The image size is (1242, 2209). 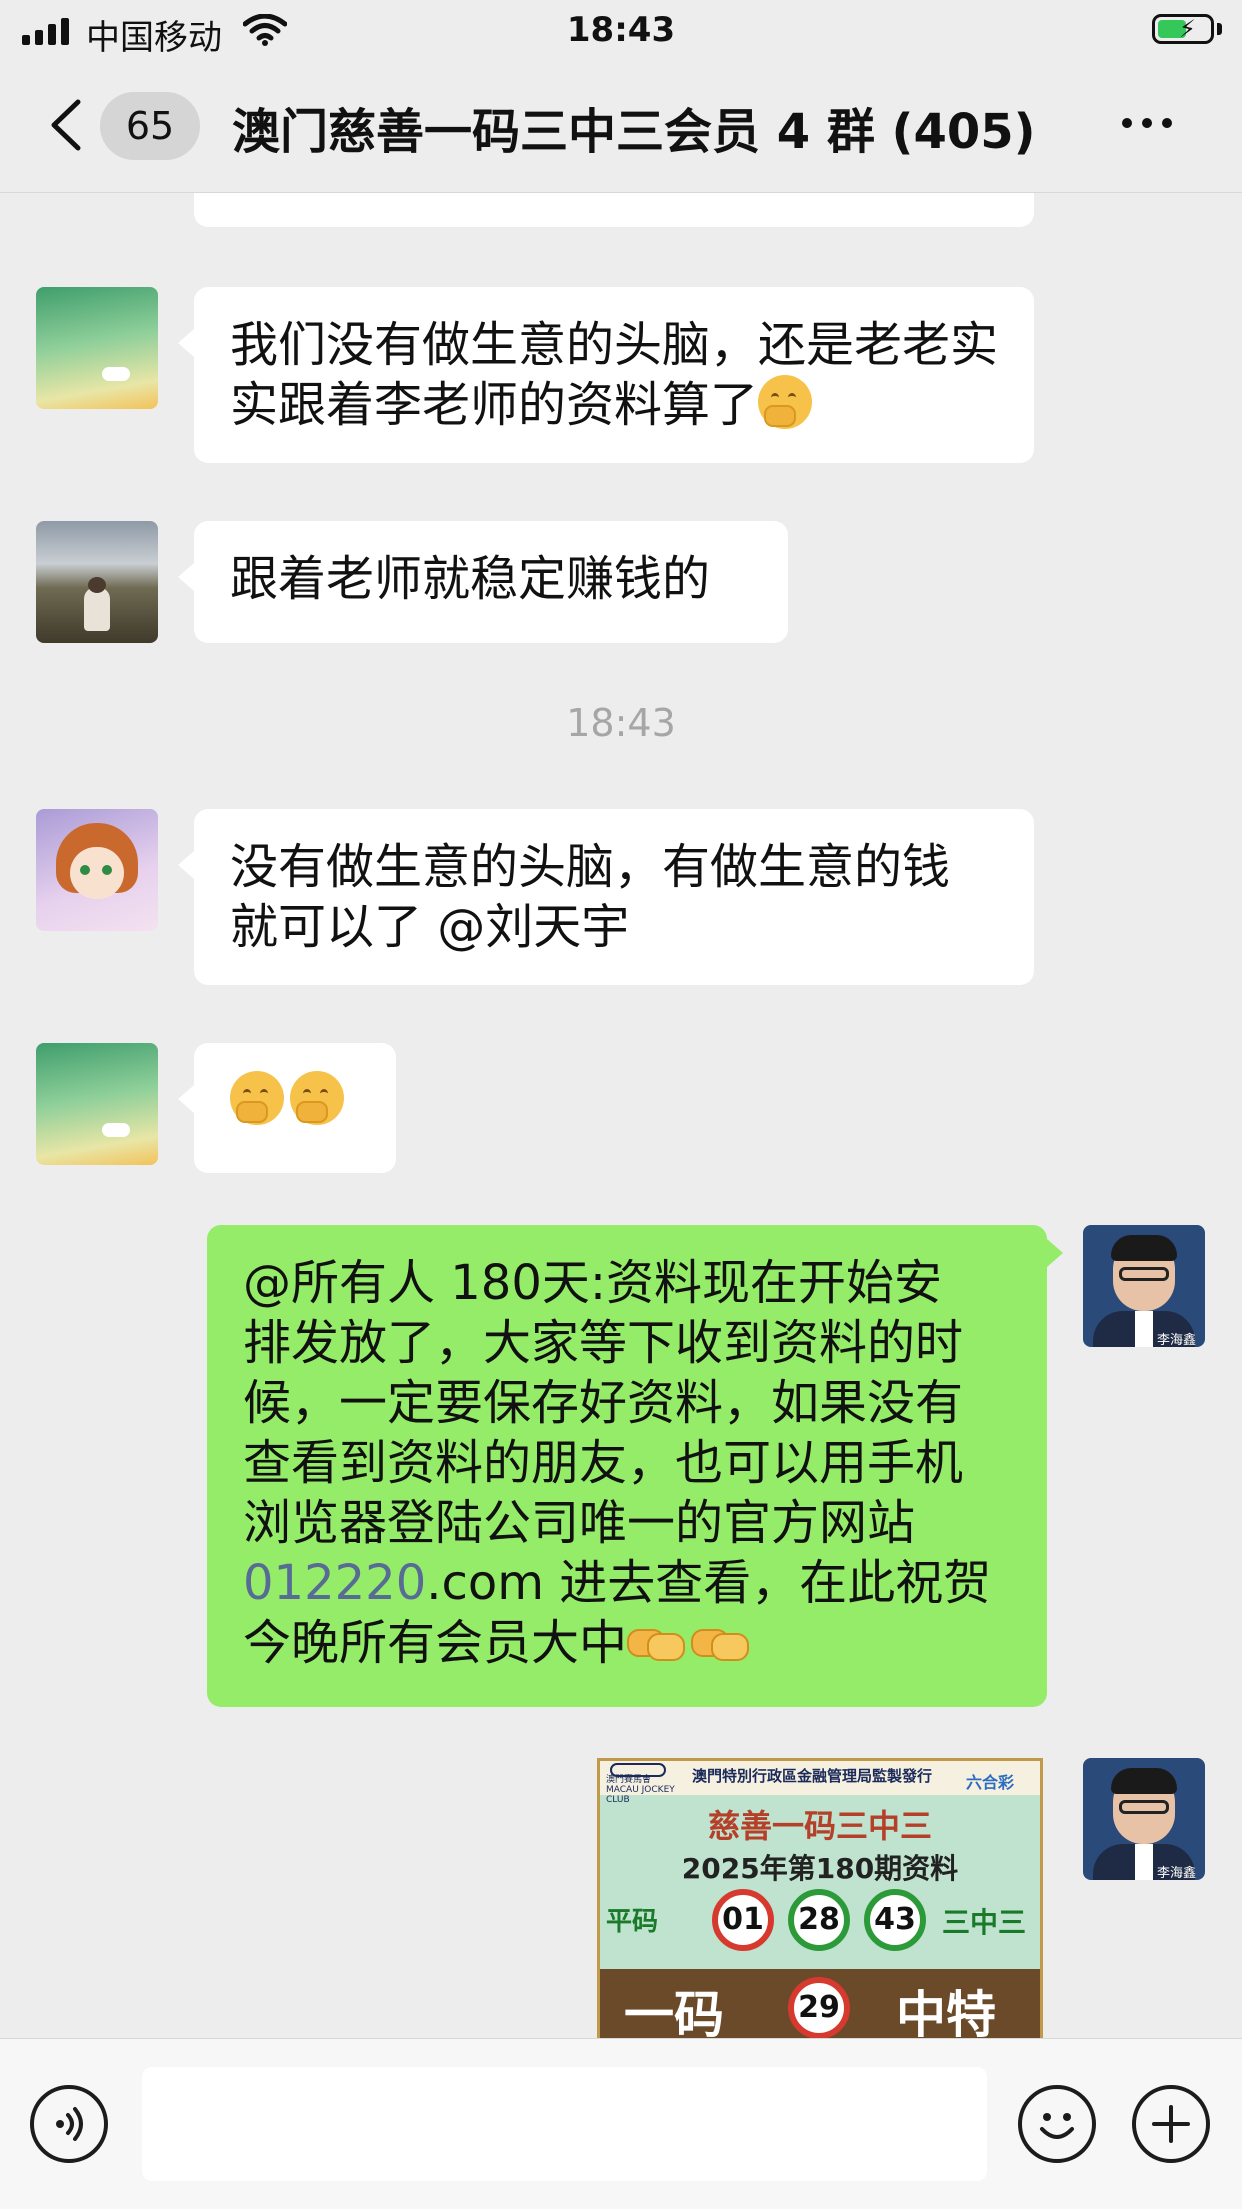 What do you see at coordinates (470, 579) in the screenshot?
I see `message-text: 跟着老师就稳定赚钱的` at bounding box center [470, 579].